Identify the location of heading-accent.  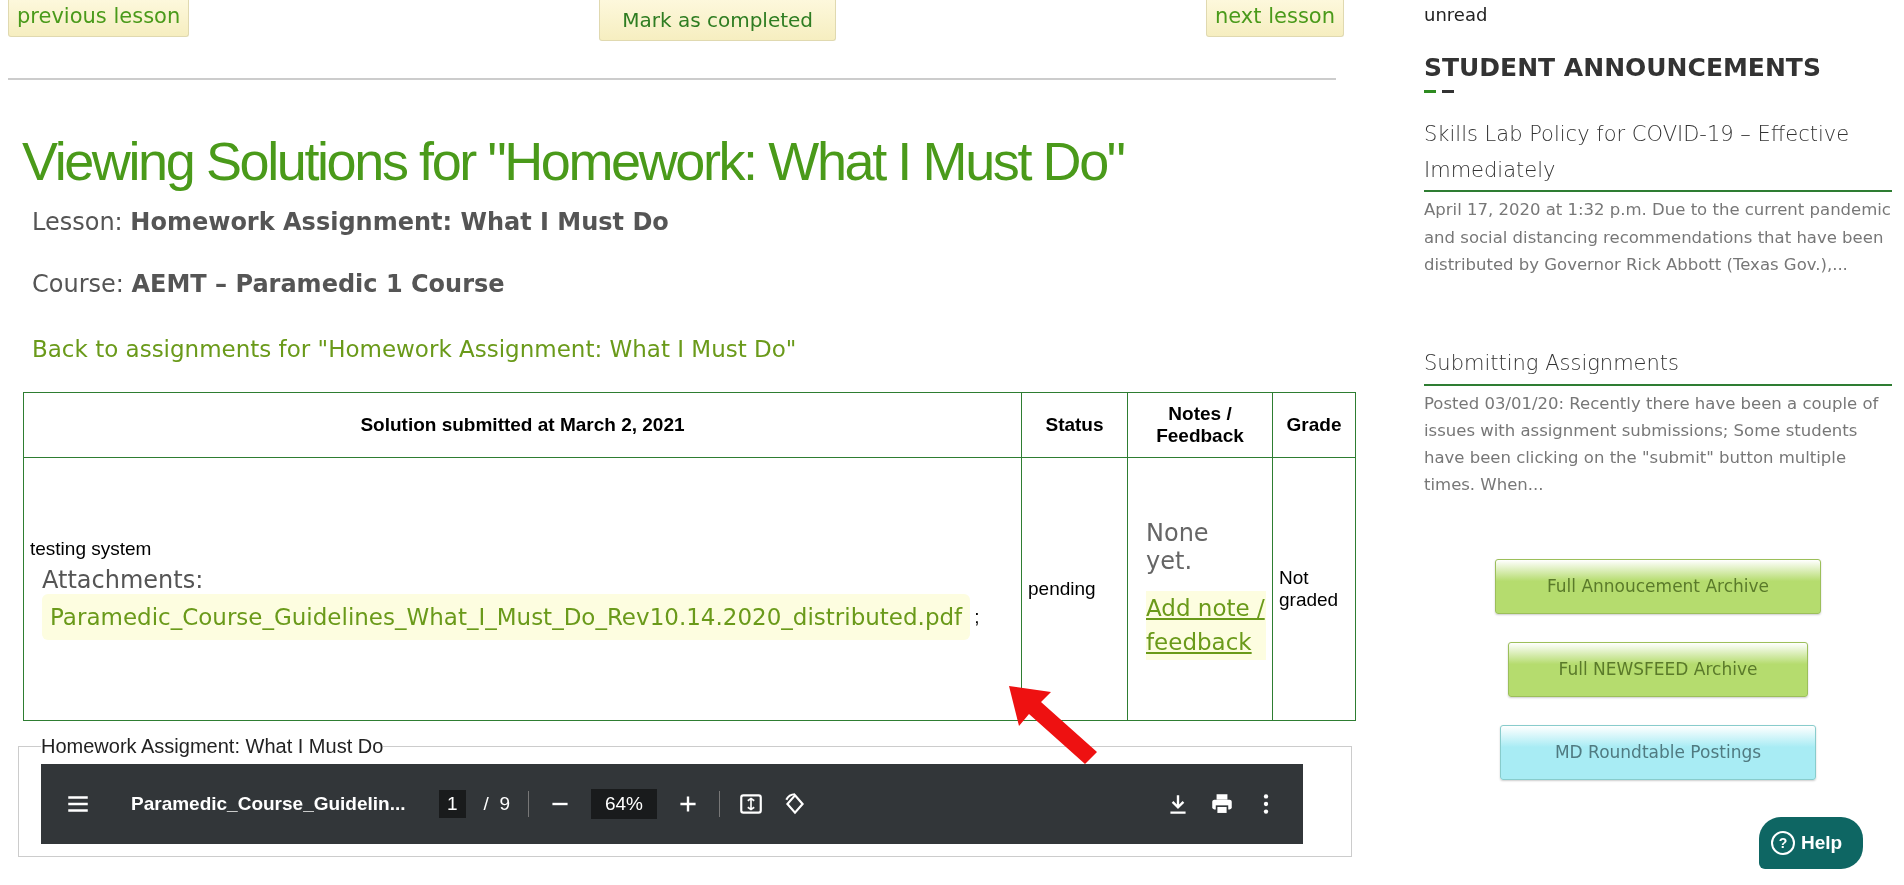
(1439, 91).